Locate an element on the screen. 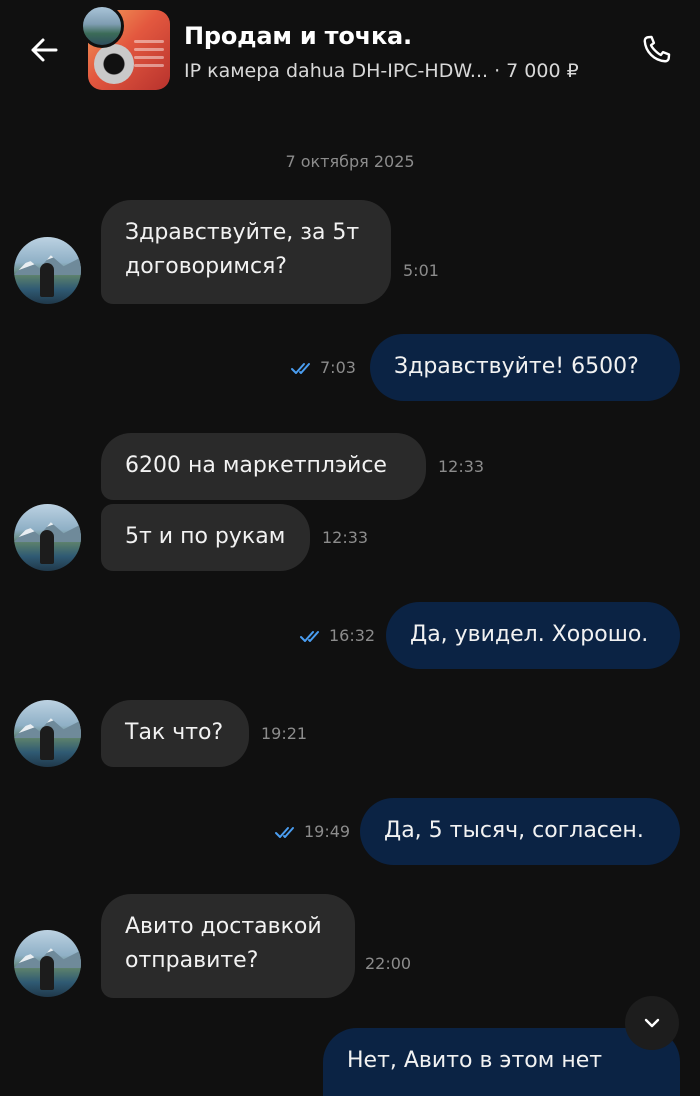 The width and height of the screenshot is (700, 1096). chevron-down-icon is located at coordinates (652, 1023).